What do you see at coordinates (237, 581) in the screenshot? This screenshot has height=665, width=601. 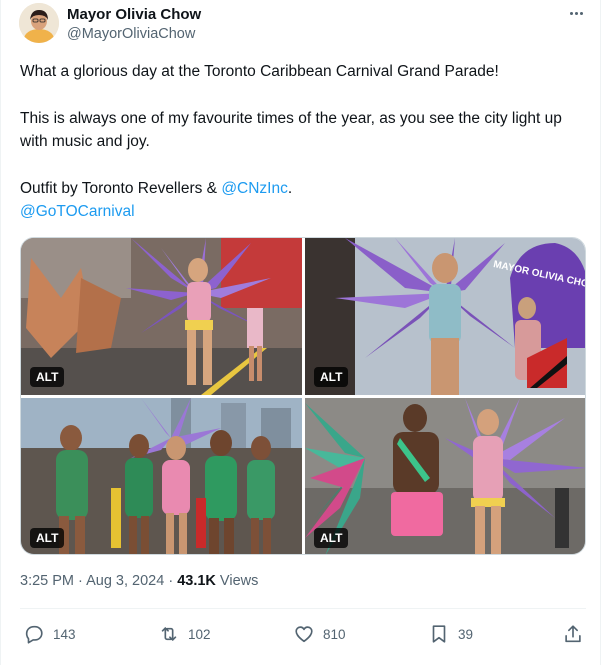 I see `views-label: Views` at bounding box center [237, 581].